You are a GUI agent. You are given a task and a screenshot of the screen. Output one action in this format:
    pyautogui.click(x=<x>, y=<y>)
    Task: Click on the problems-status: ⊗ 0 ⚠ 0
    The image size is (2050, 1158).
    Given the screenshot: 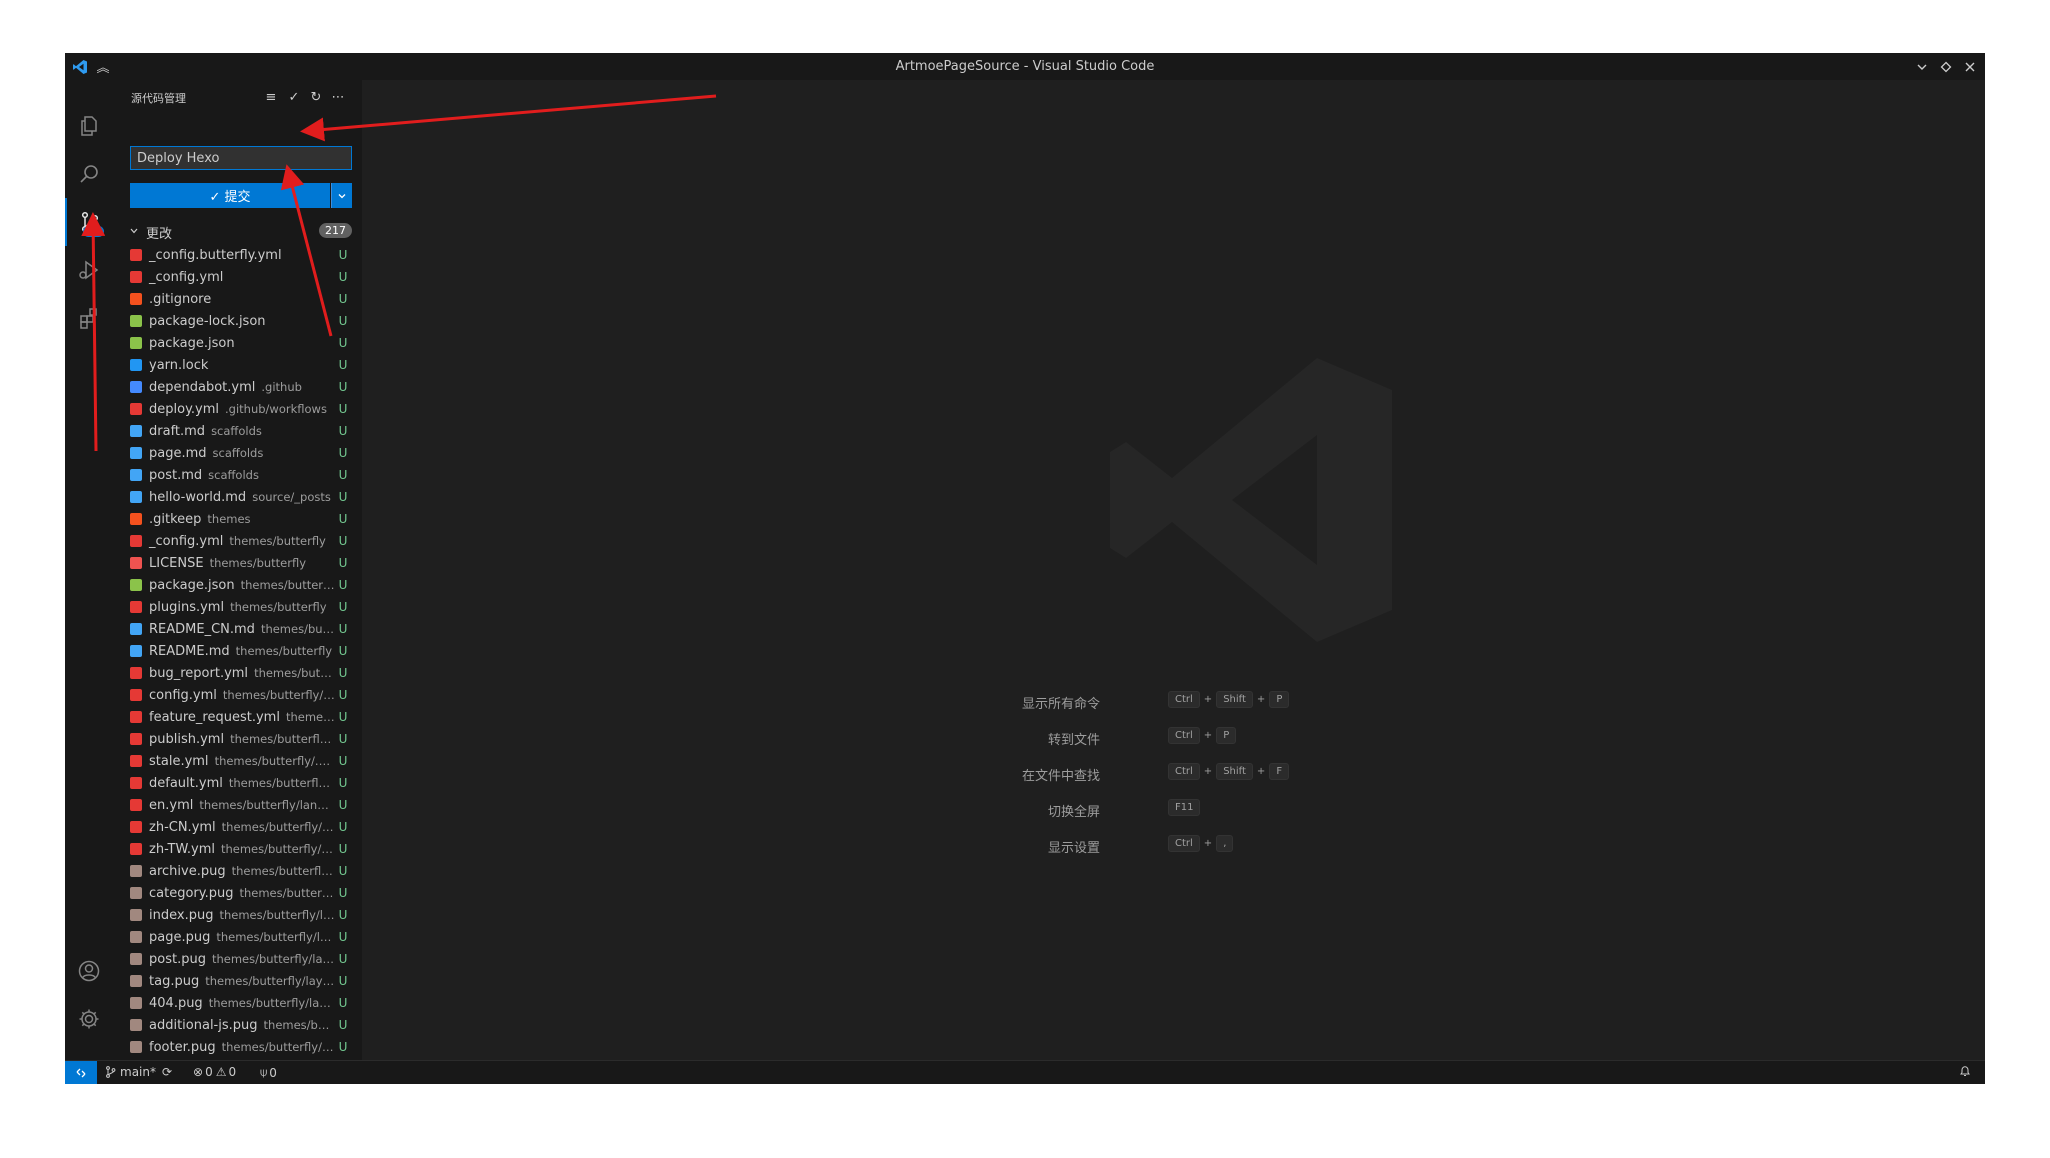 What is the action you would take?
    pyautogui.click(x=214, y=1072)
    